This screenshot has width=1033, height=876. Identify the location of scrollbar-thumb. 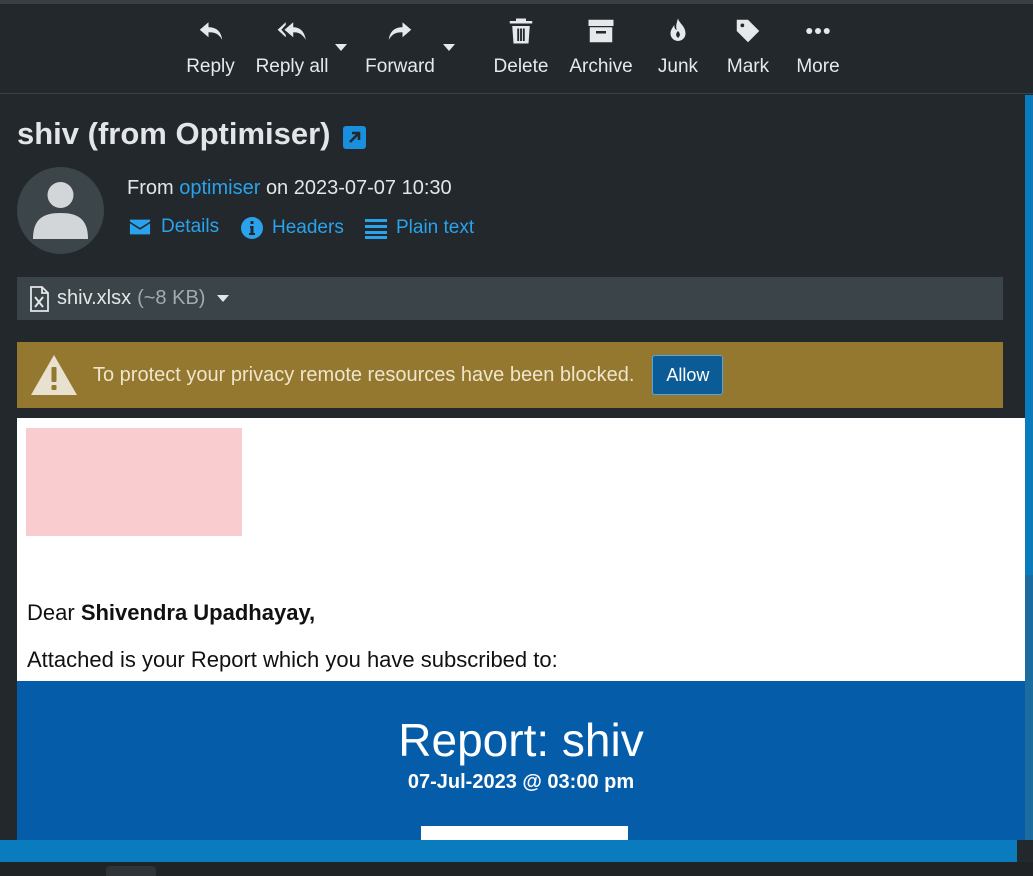
(1029, 707).